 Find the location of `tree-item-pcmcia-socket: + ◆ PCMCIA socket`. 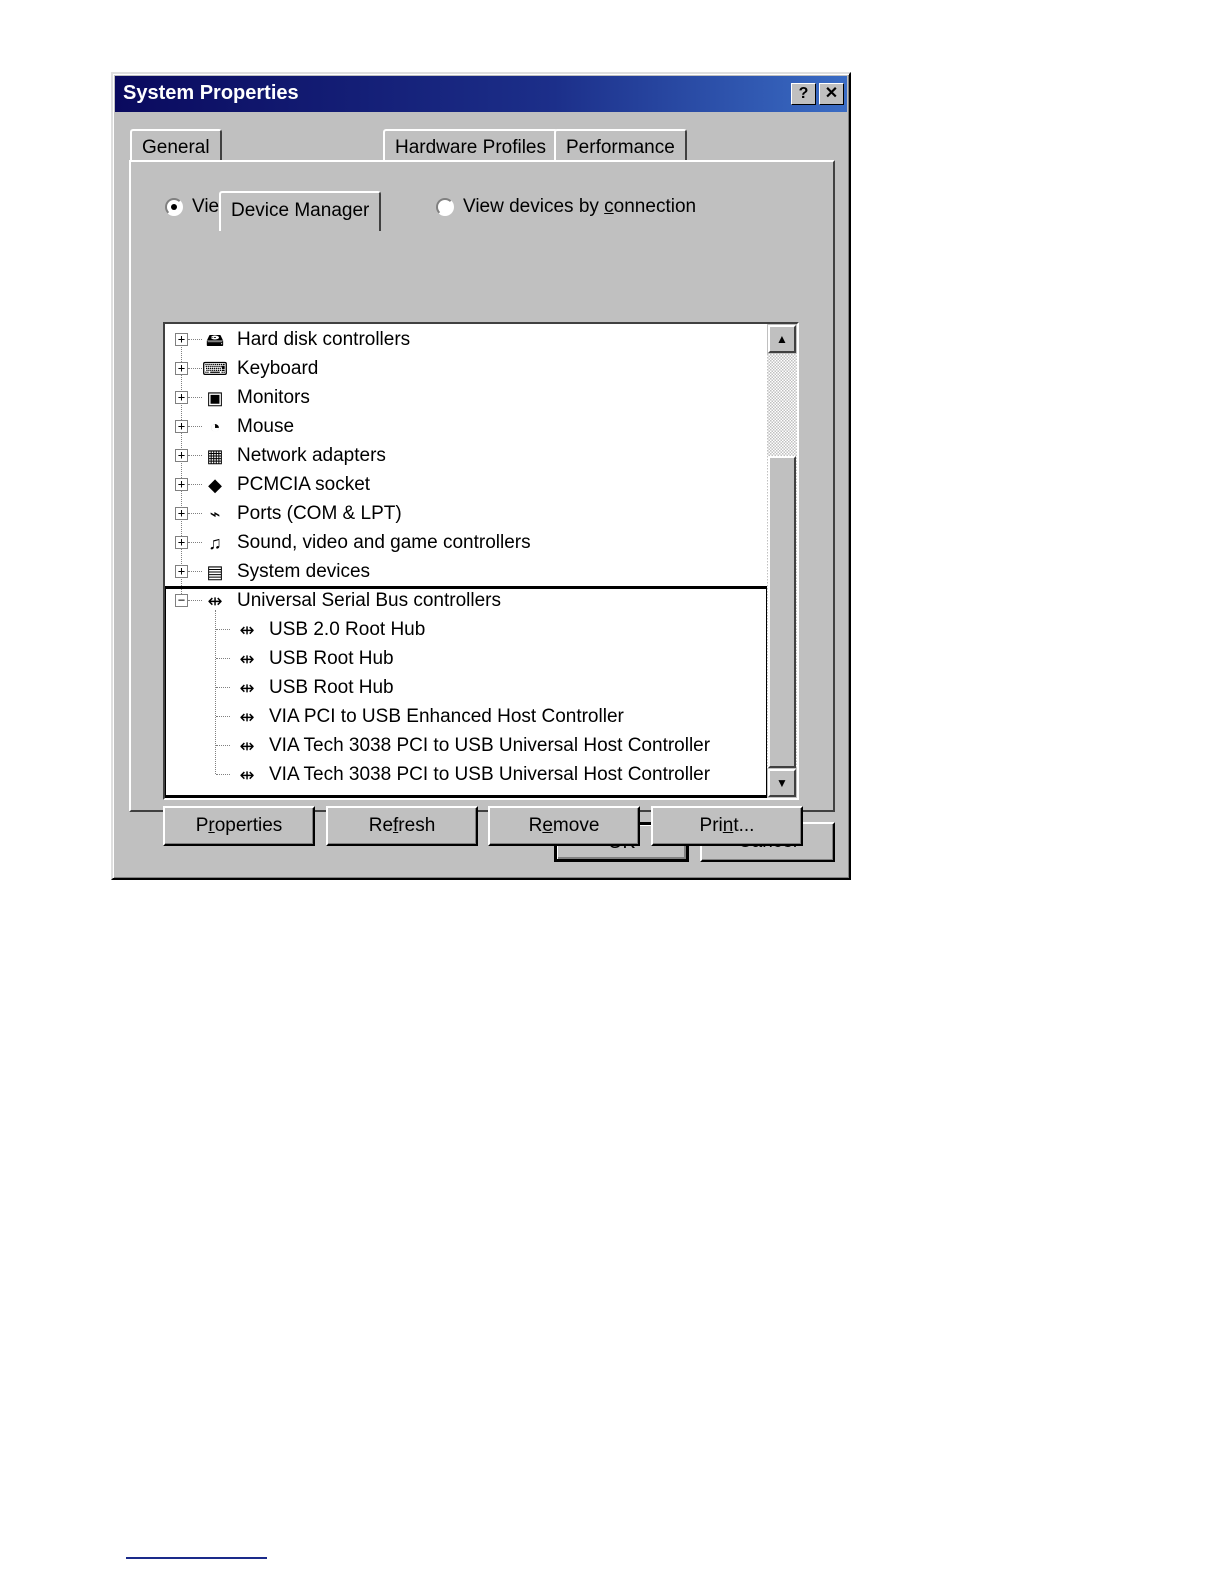

tree-item-pcmcia-socket: + ◆ PCMCIA socket is located at coordinates (272, 484).